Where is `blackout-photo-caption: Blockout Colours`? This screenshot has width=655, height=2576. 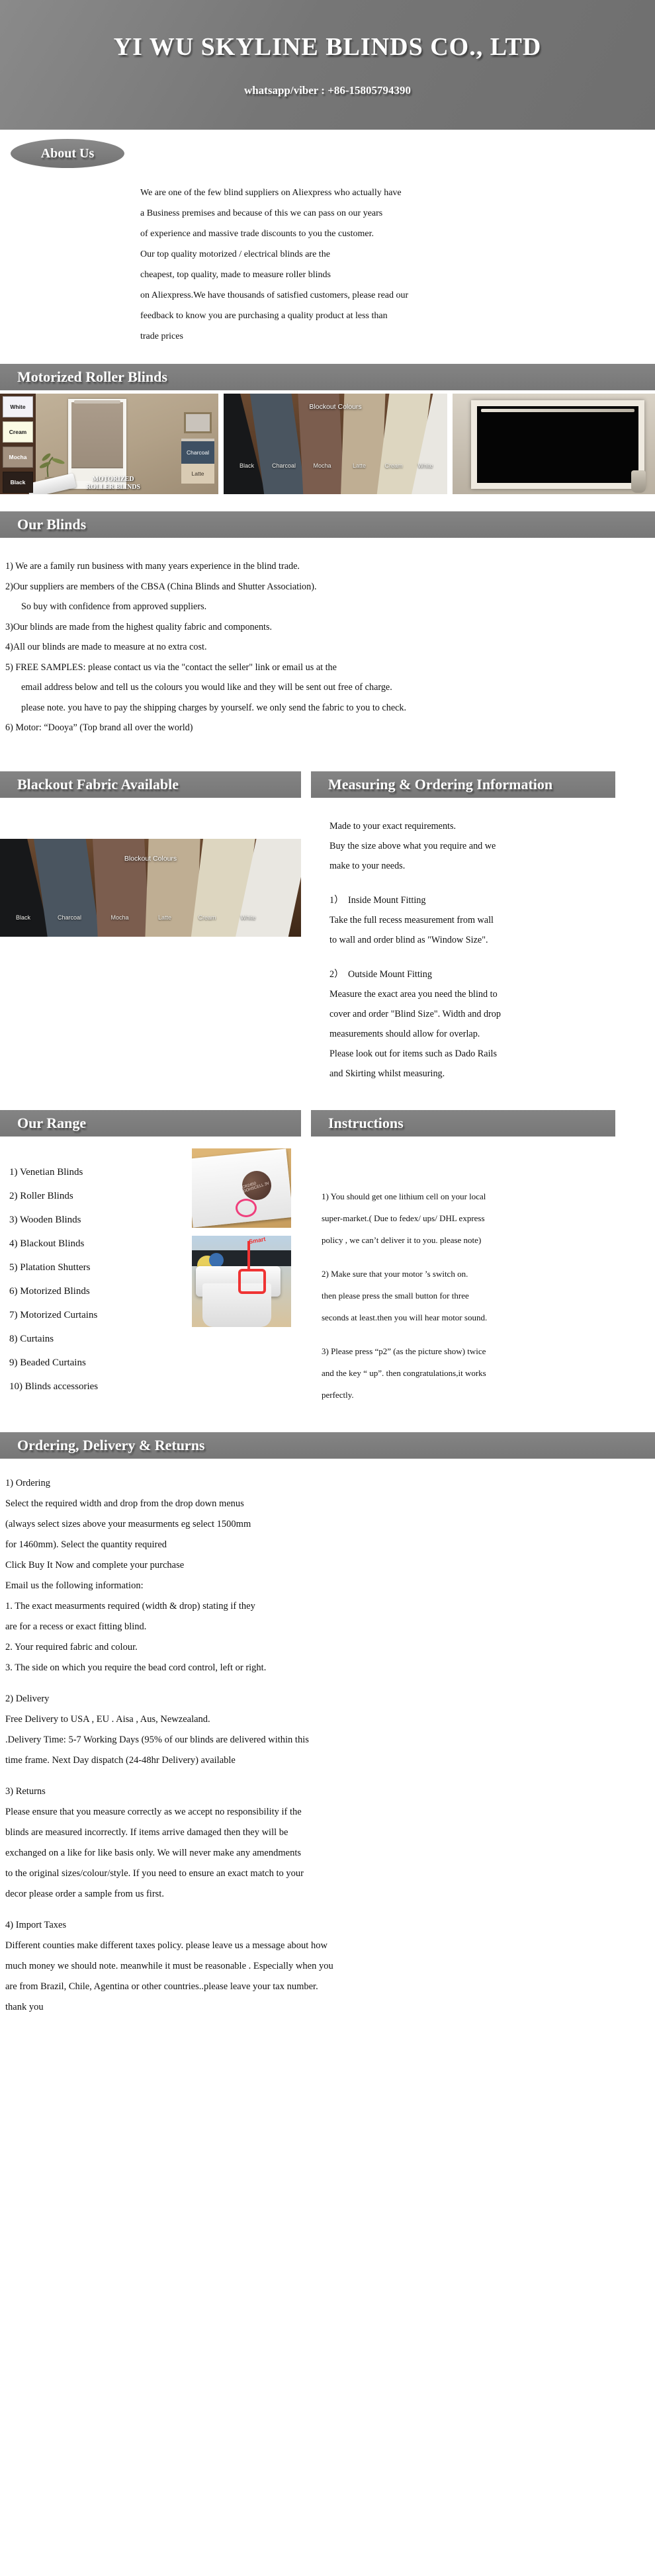
blackout-photo-caption: Blockout Colours is located at coordinates (151, 858).